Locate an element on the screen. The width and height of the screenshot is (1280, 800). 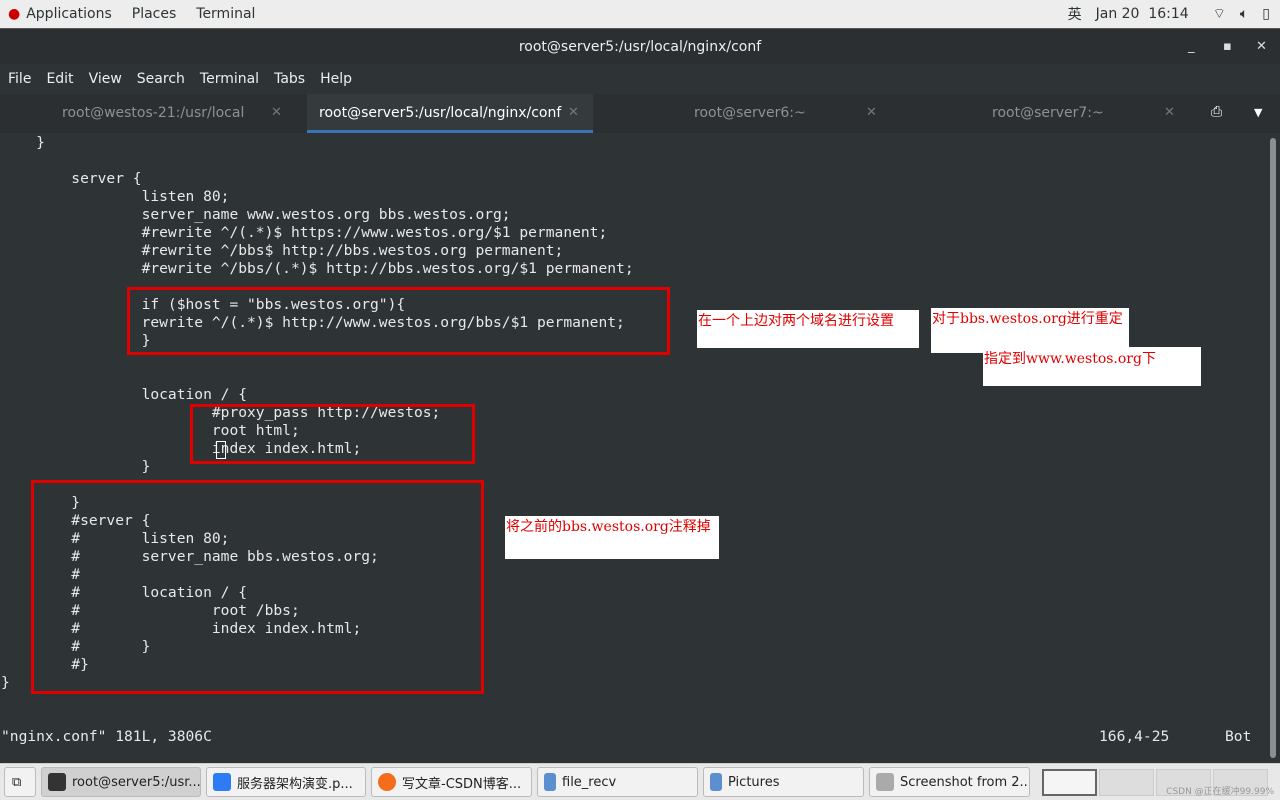
menu-view: View is located at coordinates (105, 79).